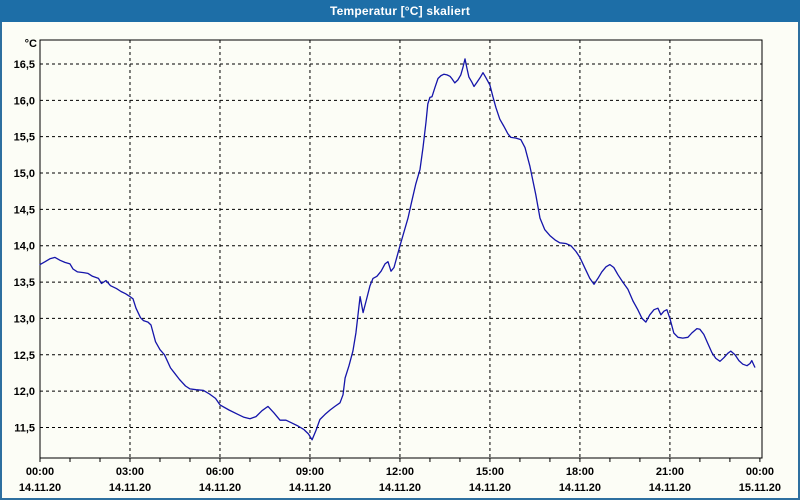 This screenshot has height=500, width=800. I want to click on y-unit-label: °C, so click(31, 44).